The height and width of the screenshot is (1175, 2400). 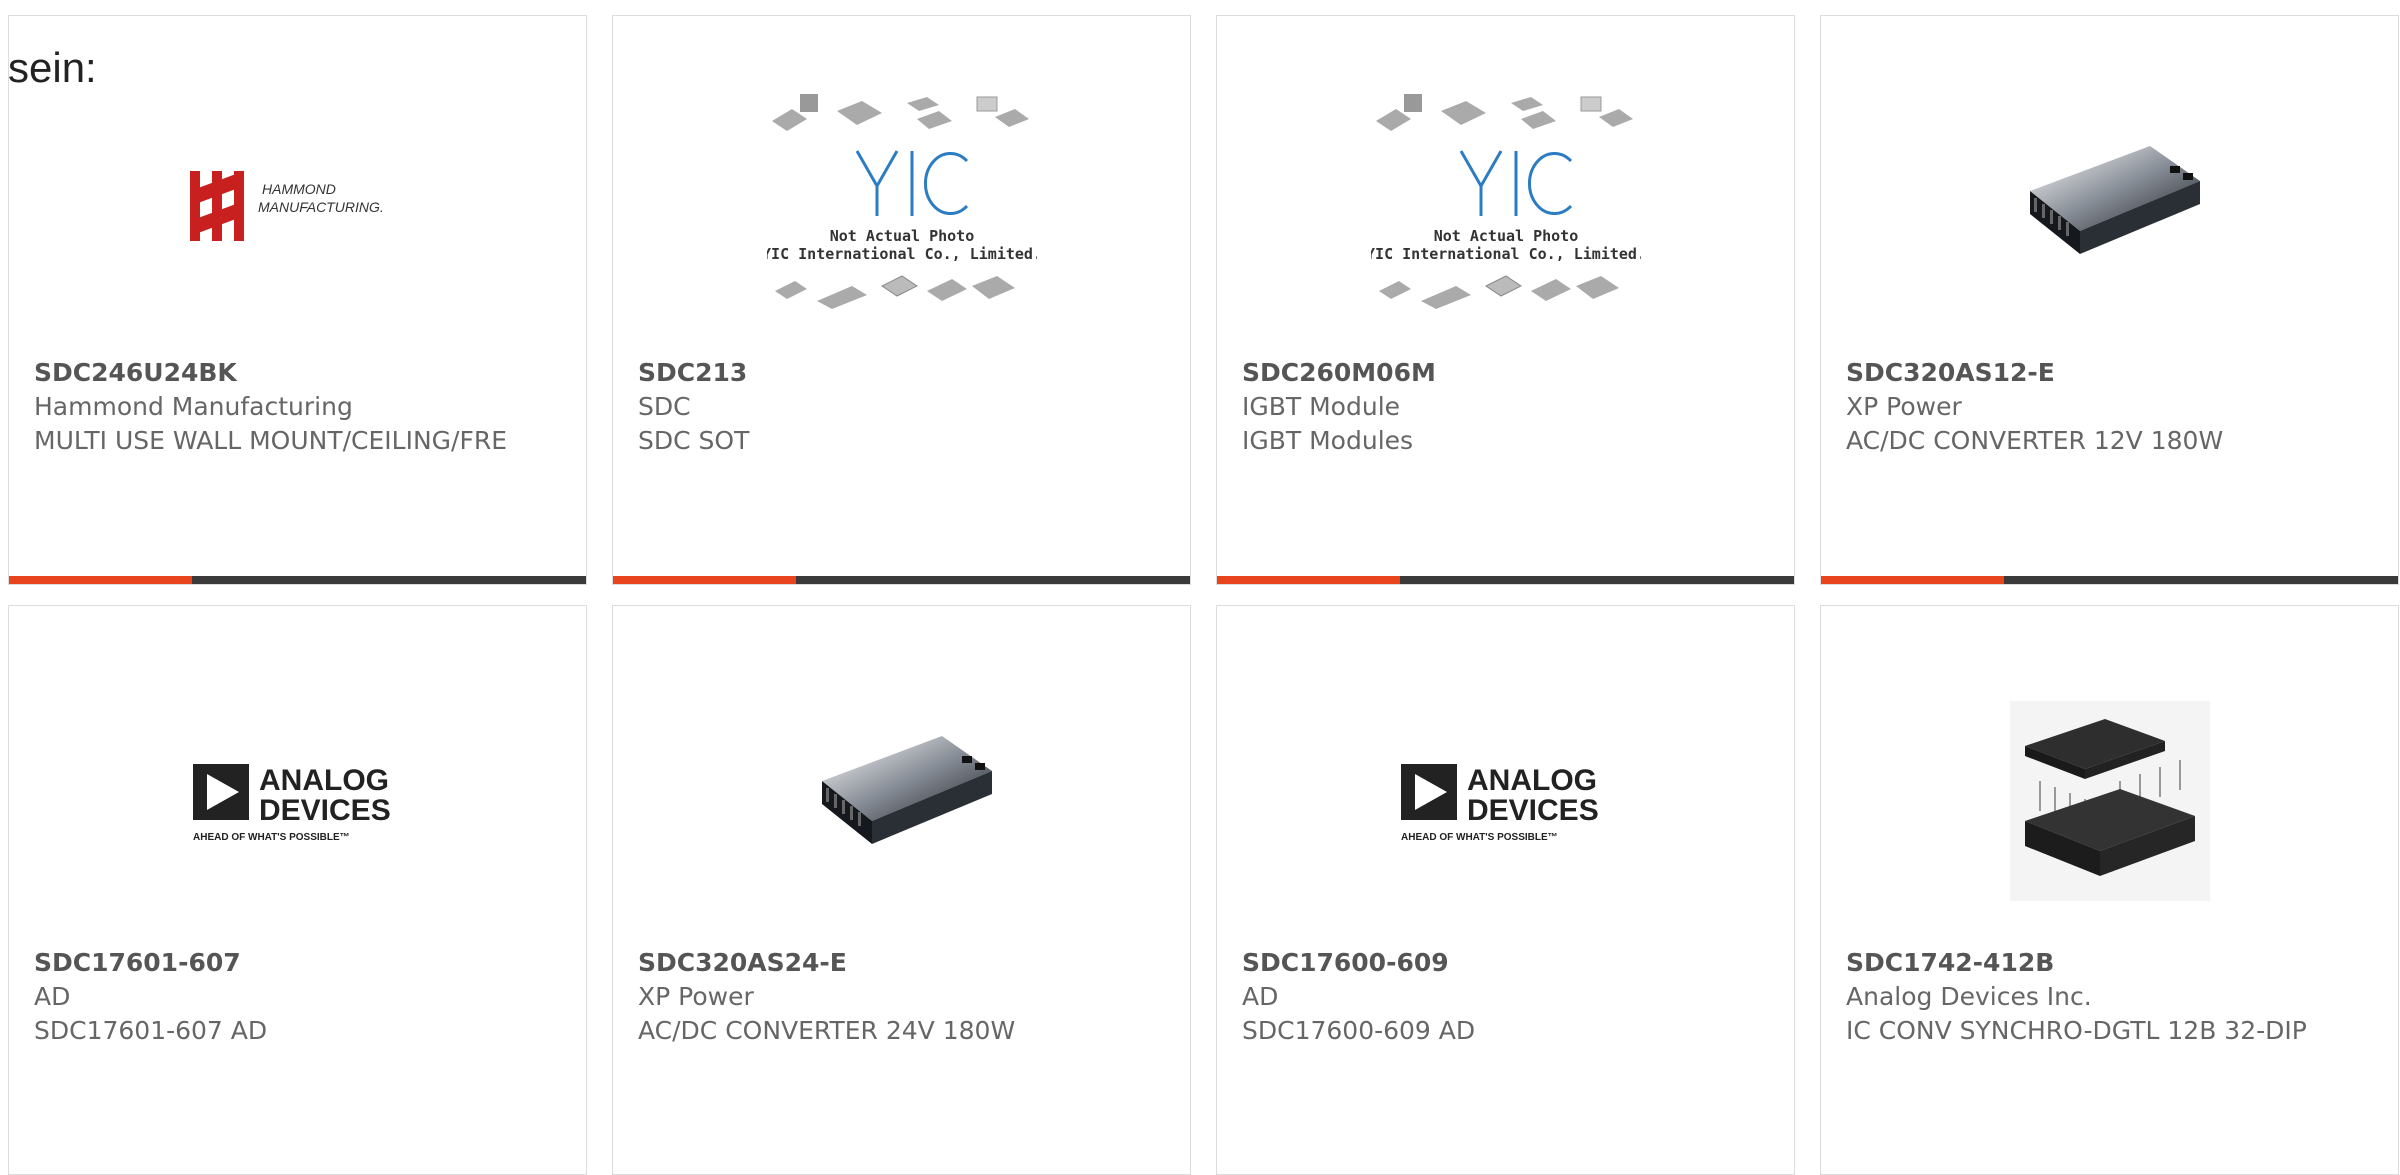 What do you see at coordinates (300, 373) in the screenshot?
I see `part-number: SDC246U24BK` at bounding box center [300, 373].